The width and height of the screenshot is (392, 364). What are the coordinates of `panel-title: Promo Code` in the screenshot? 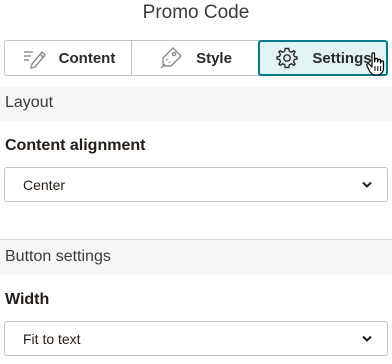 It's located at (196, 12).